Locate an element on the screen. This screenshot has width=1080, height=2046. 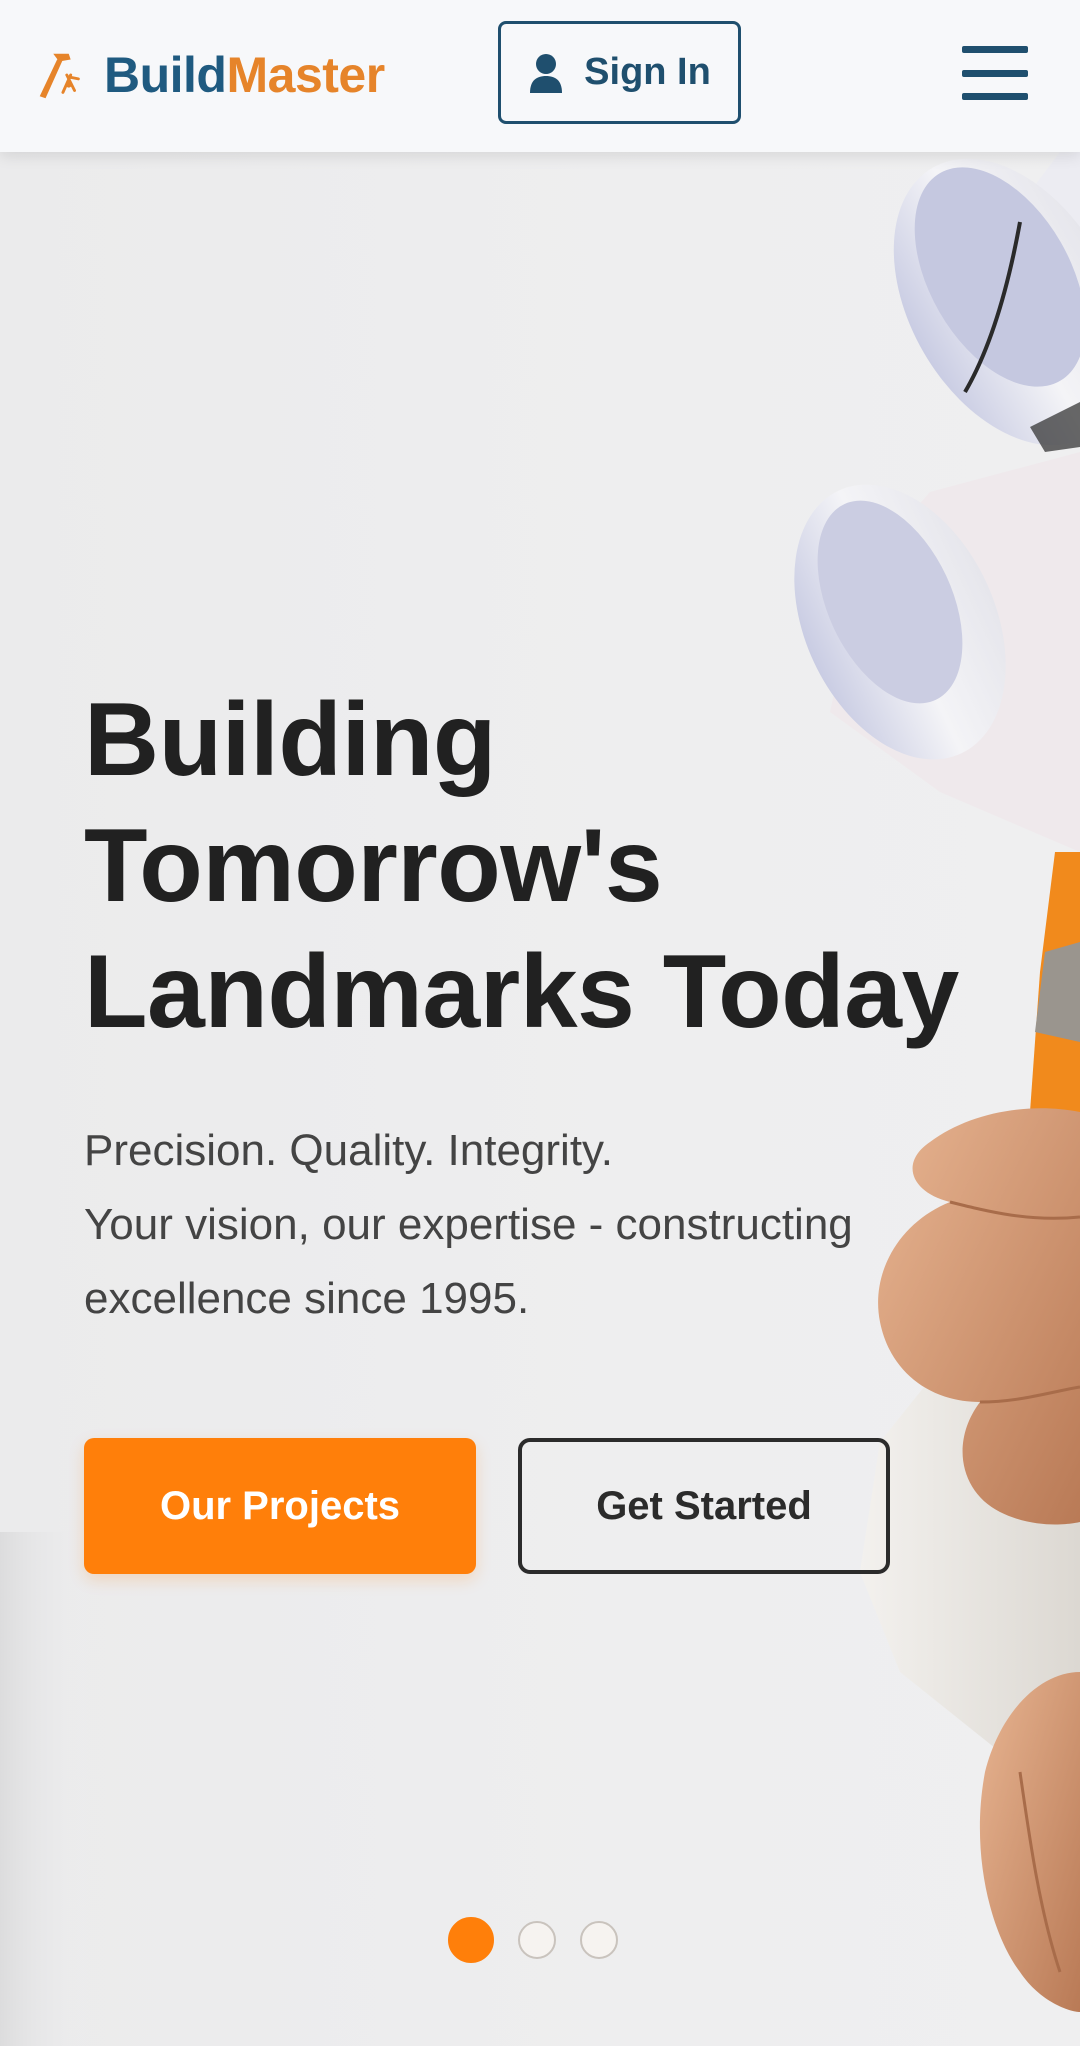
carousel-indicators is located at coordinates (533, 1940).